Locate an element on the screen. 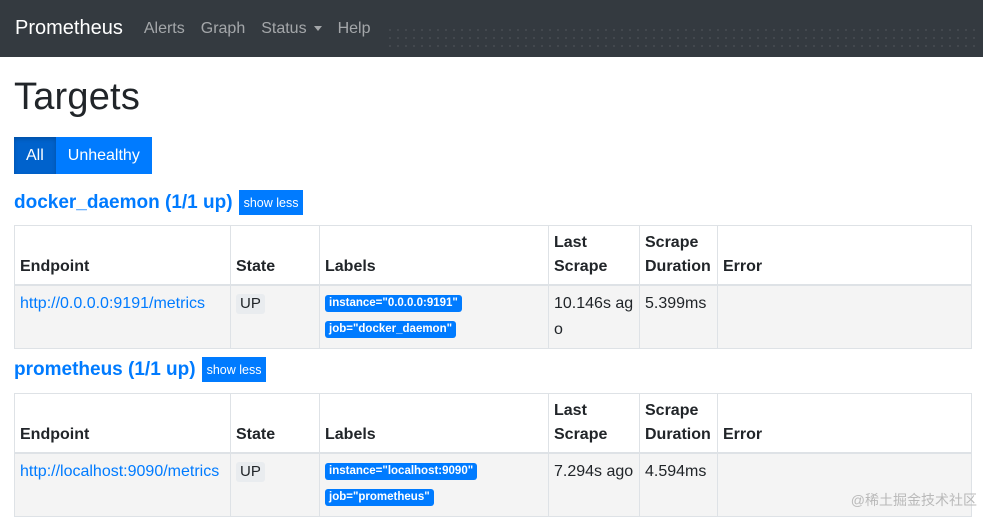 This screenshot has height=517, width=983. page-title: Targets is located at coordinates (77, 97).